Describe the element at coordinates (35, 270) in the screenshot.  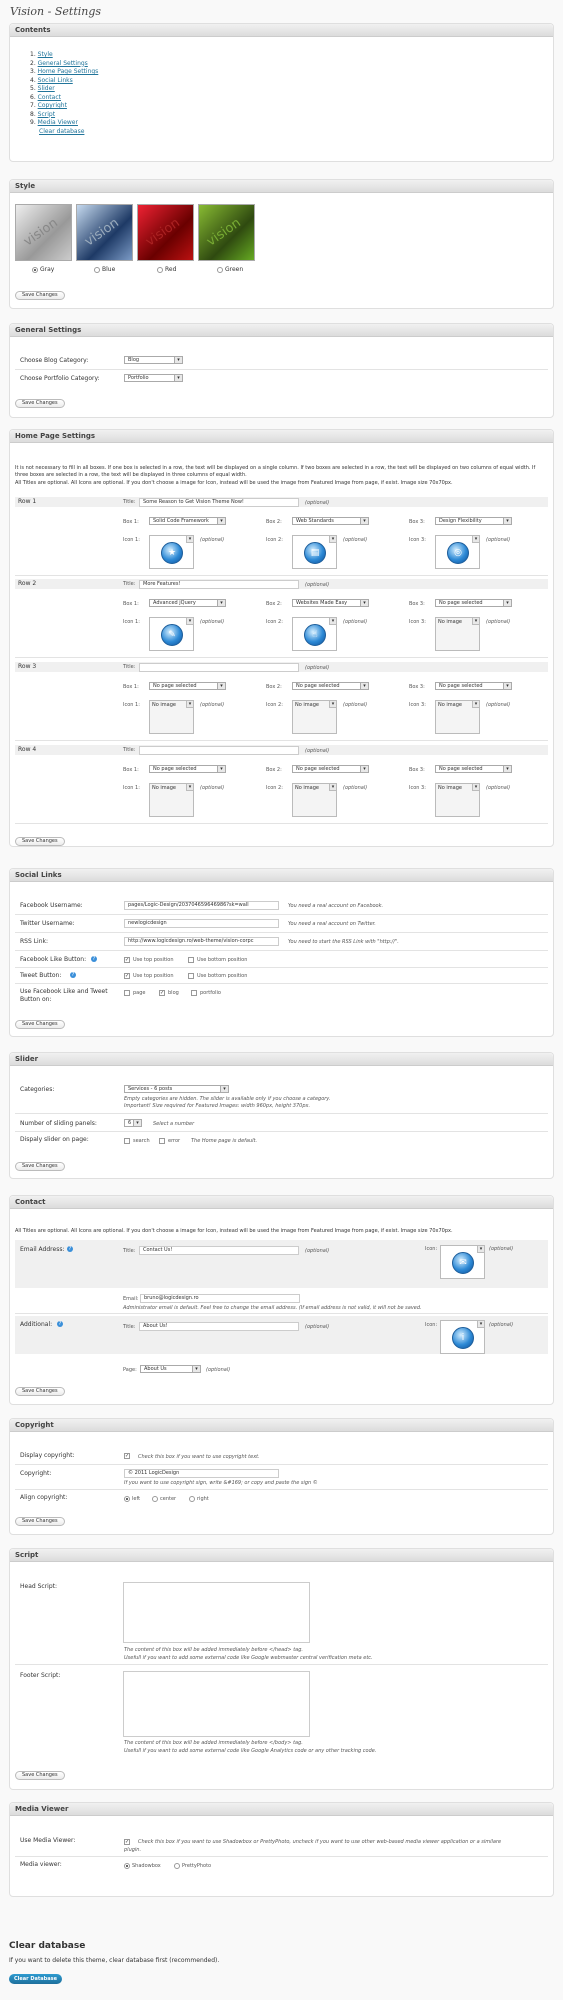
I see `style-radio-gray` at that location.